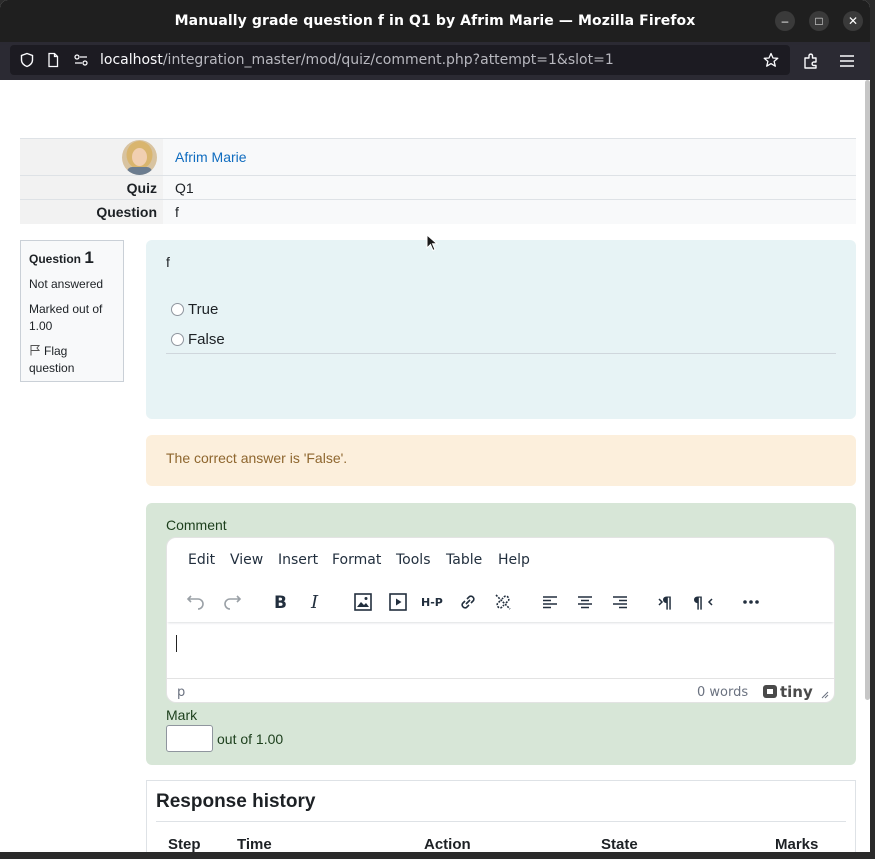 This screenshot has height=859, width=875. I want to click on menu-table: Table, so click(464, 560).